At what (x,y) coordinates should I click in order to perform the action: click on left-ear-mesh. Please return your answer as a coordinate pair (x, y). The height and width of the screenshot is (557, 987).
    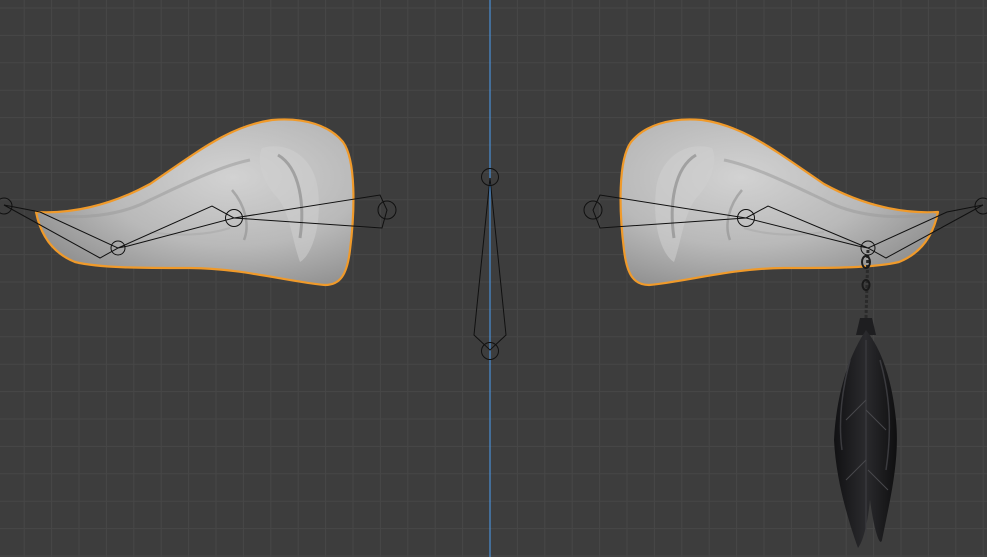
    Looking at the image, I should click on (194, 202).